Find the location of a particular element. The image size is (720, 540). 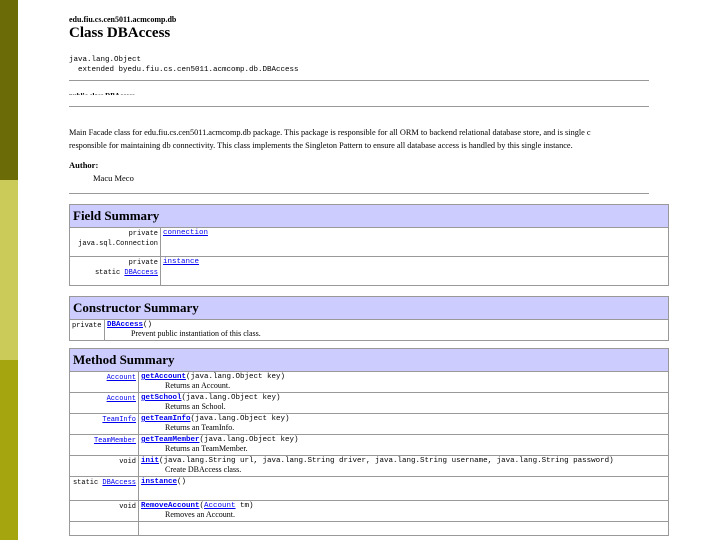

method-cell is located at coordinates (403, 528).